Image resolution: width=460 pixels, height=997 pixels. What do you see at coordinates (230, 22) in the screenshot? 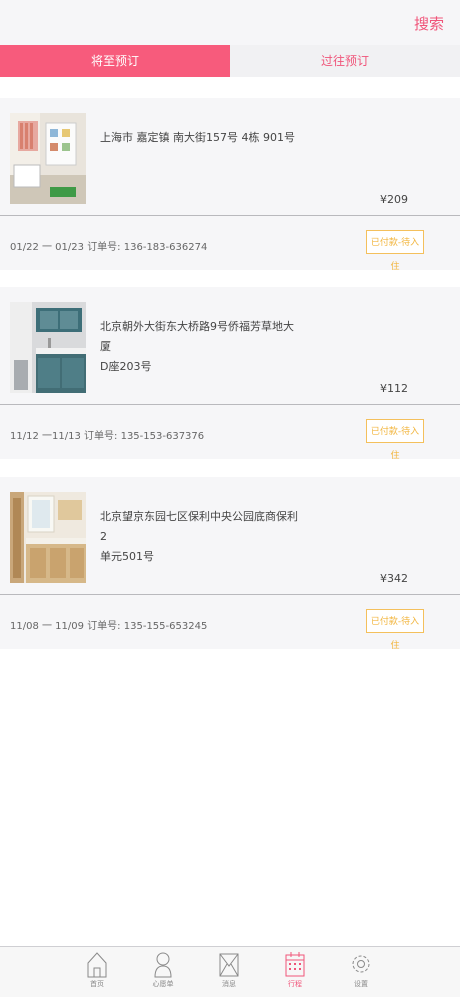
I see `top-bar: 搜索` at bounding box center [230, 22].